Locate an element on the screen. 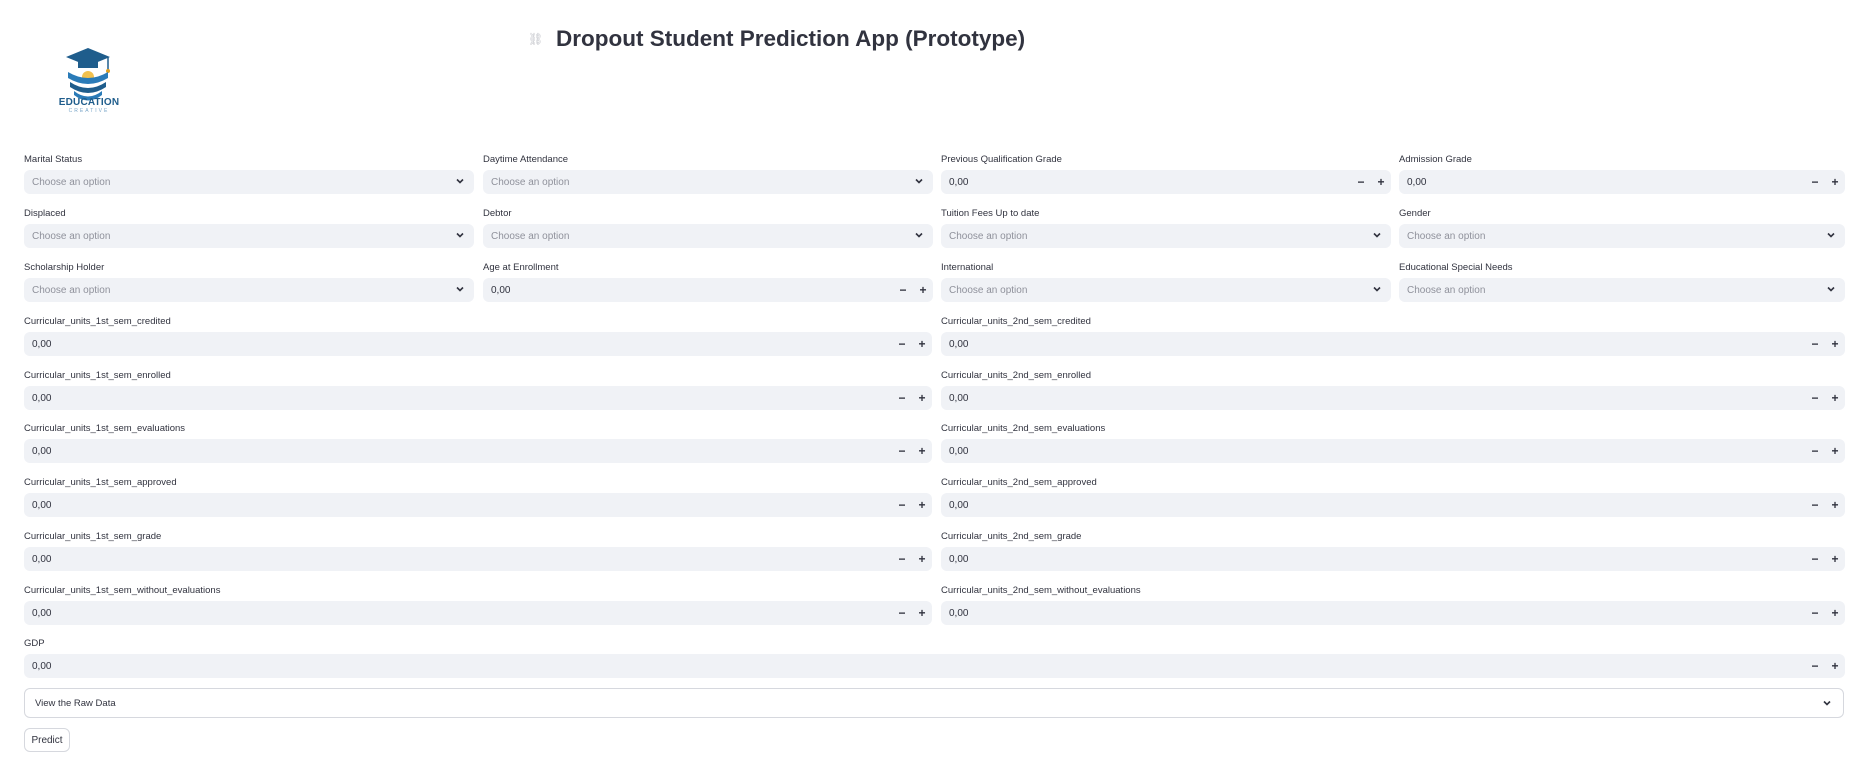 This screenshot has height=782, width=1864. field-label: Daytime Attendance is located at coordinates (526, 159).